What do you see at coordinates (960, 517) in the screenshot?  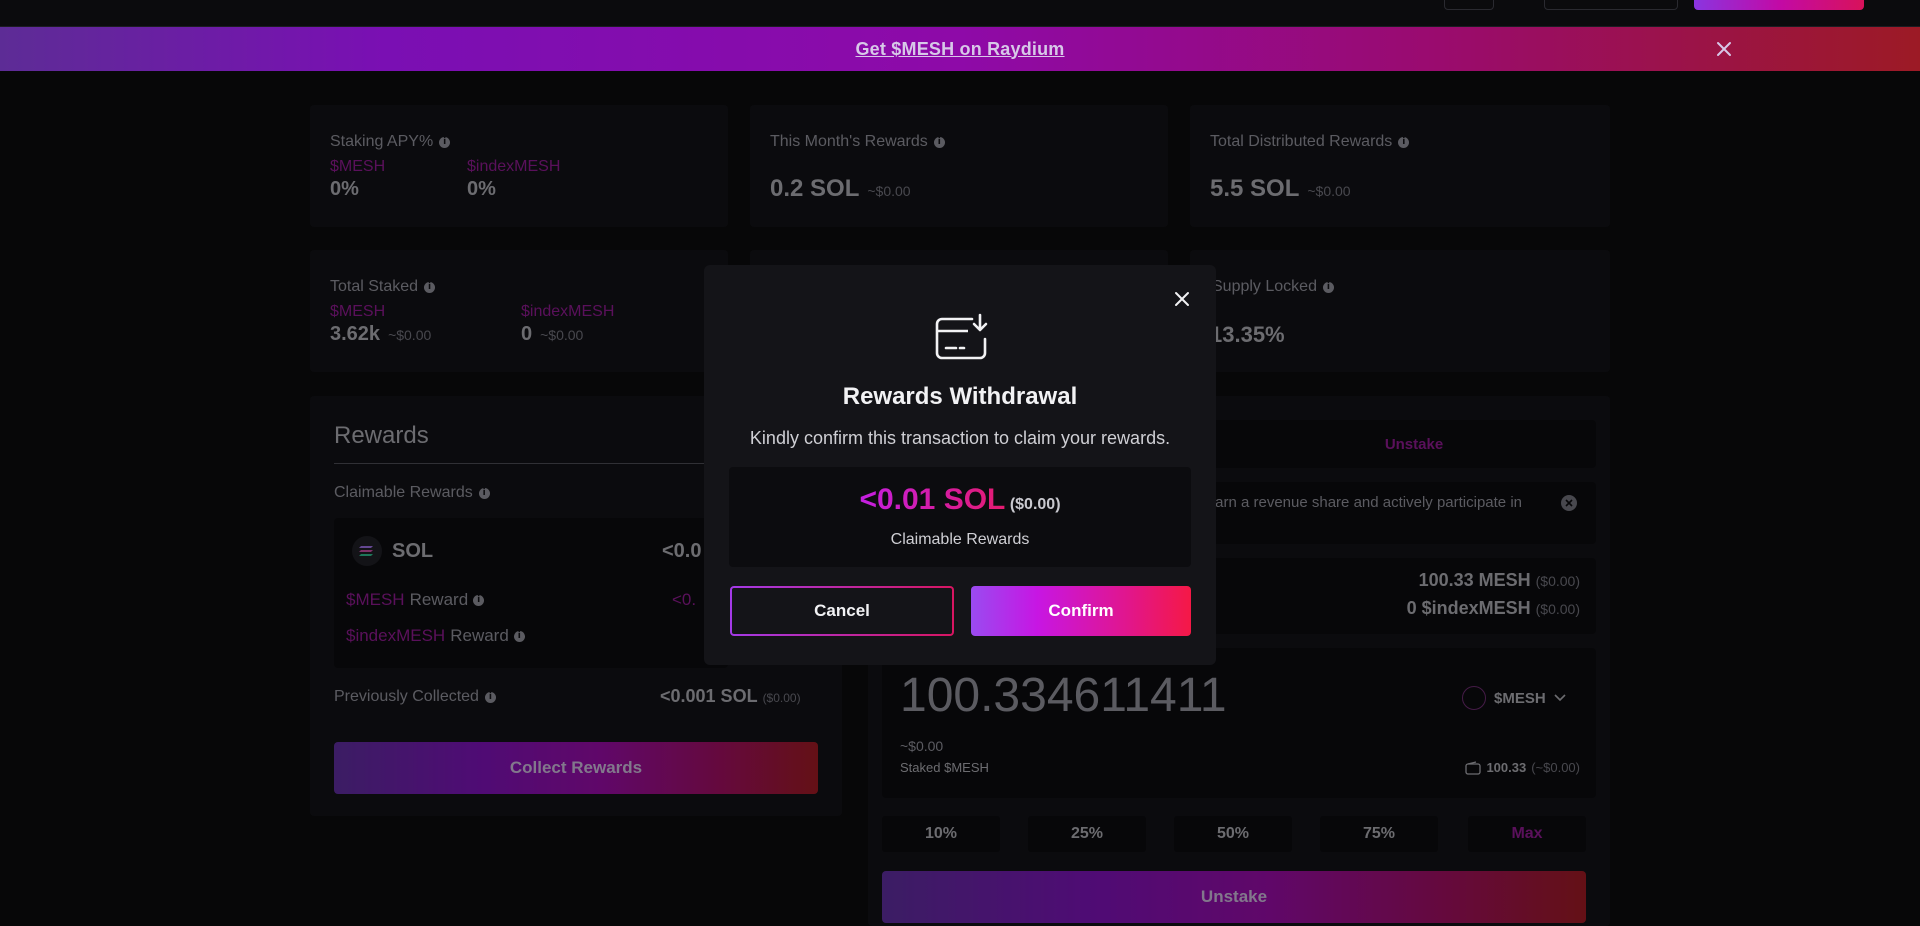 I see `claim-amount-box: <0.01 SOL ($0.00) Claimable Rewards` at bounding box center [960, 517].